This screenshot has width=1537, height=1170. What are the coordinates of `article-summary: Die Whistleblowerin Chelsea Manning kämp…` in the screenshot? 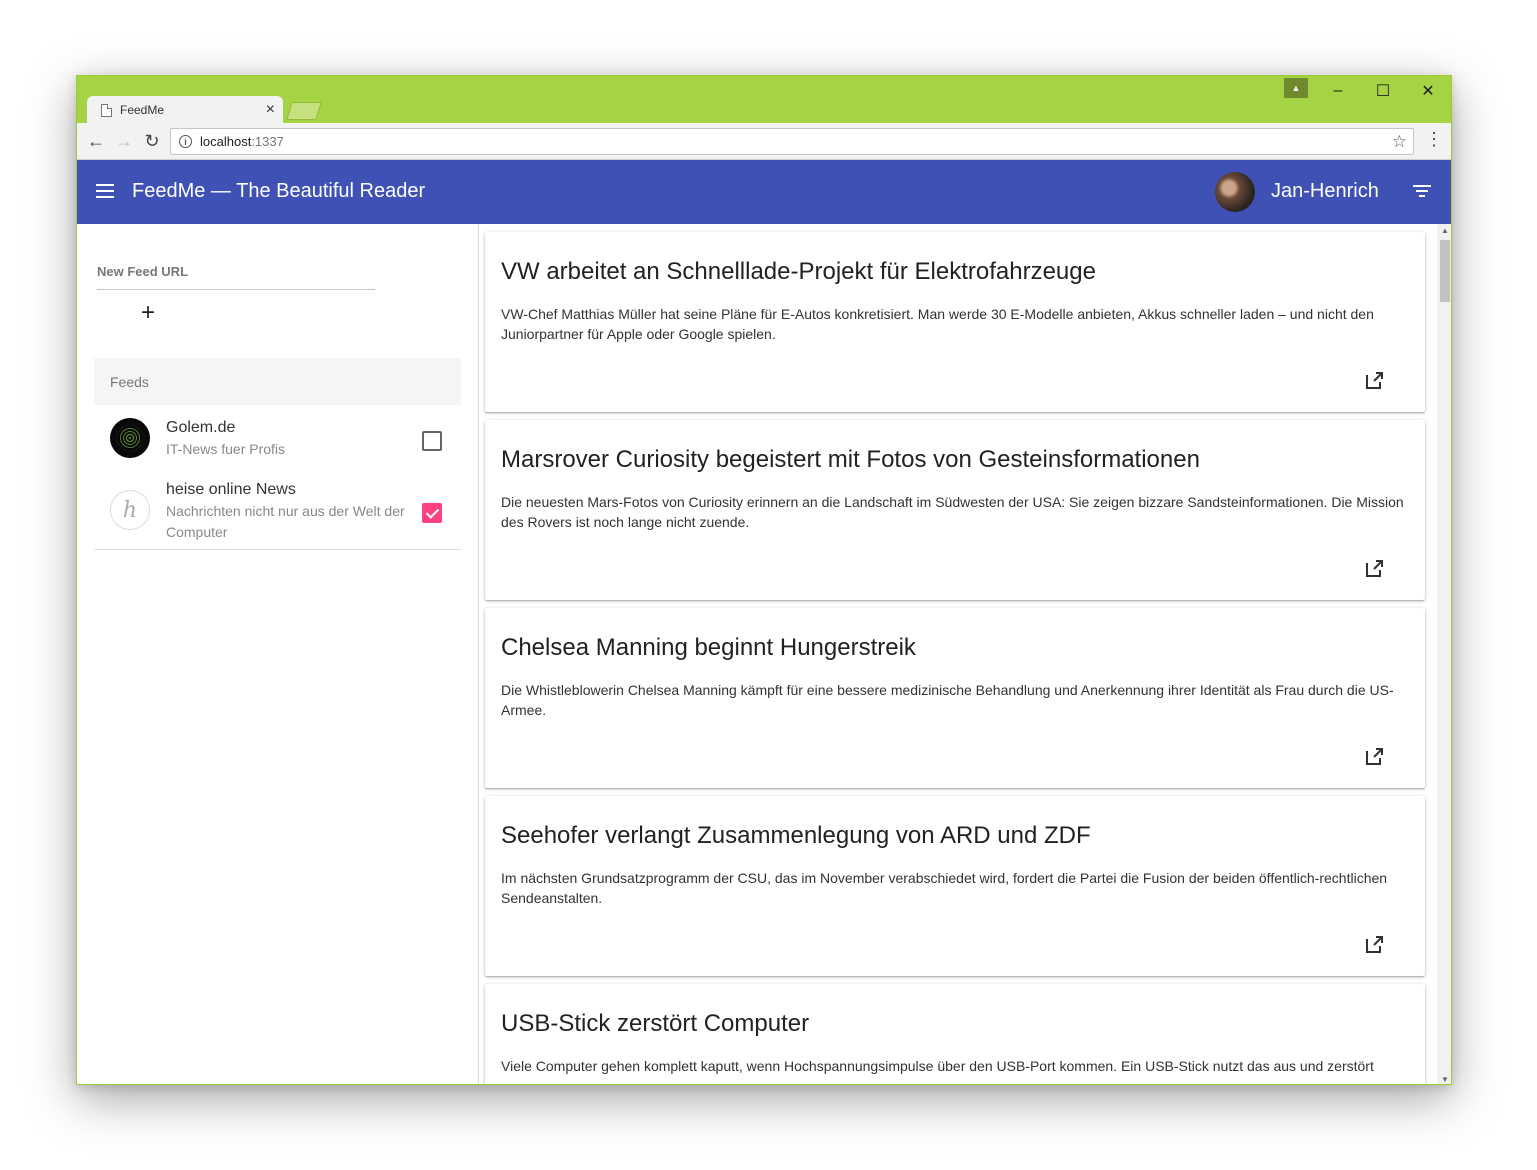 It's located at (947, 700).